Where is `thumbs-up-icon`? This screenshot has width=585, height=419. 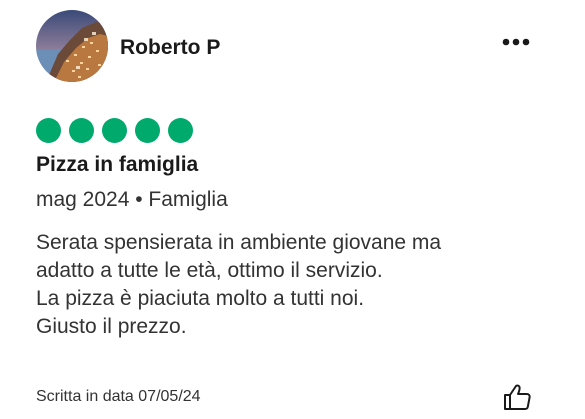
thumbs-up-icon is located at coordinates (517, 397).